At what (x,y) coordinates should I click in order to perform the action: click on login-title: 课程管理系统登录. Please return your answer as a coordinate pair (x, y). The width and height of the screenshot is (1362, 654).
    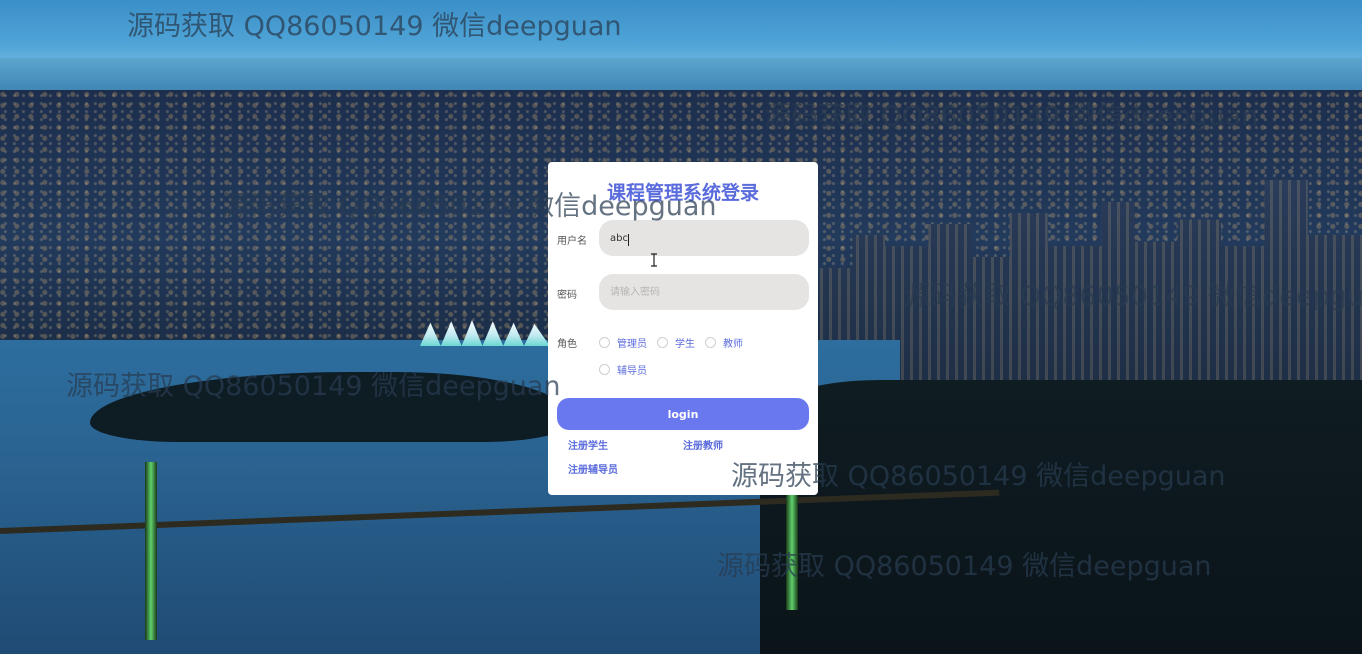
    Looking at the image, I should click on (682, 193).